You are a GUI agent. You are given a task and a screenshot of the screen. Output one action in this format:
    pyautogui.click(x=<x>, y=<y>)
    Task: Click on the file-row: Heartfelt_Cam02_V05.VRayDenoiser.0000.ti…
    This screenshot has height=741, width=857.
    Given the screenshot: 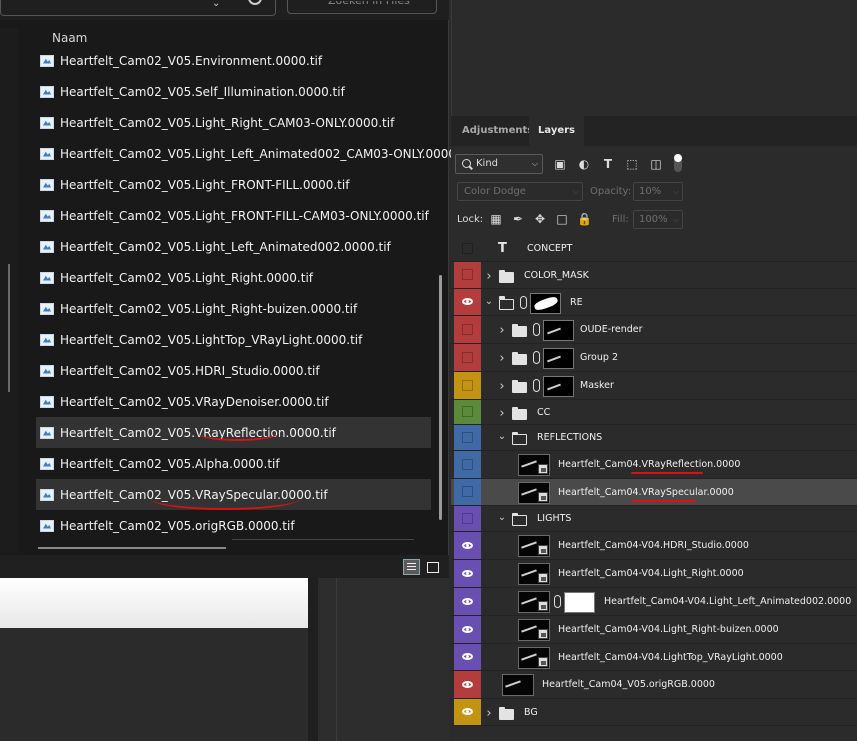 What is the action you would take?
    pyautogui.click(x=233, y=401)
    